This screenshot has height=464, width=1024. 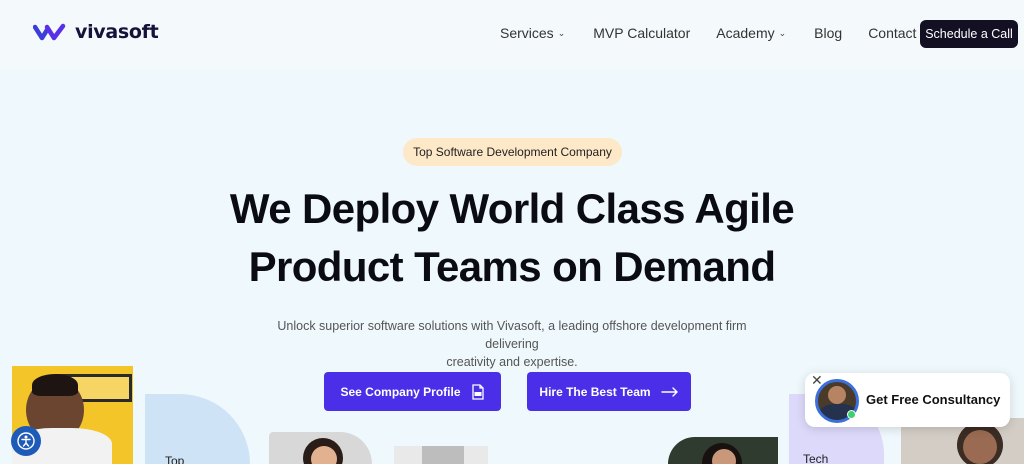 What do you see at coordinates (512, 266) in the screenshot?
I see `headline-line-2: Product Teams on Demand` at bounding box center [512, 266].